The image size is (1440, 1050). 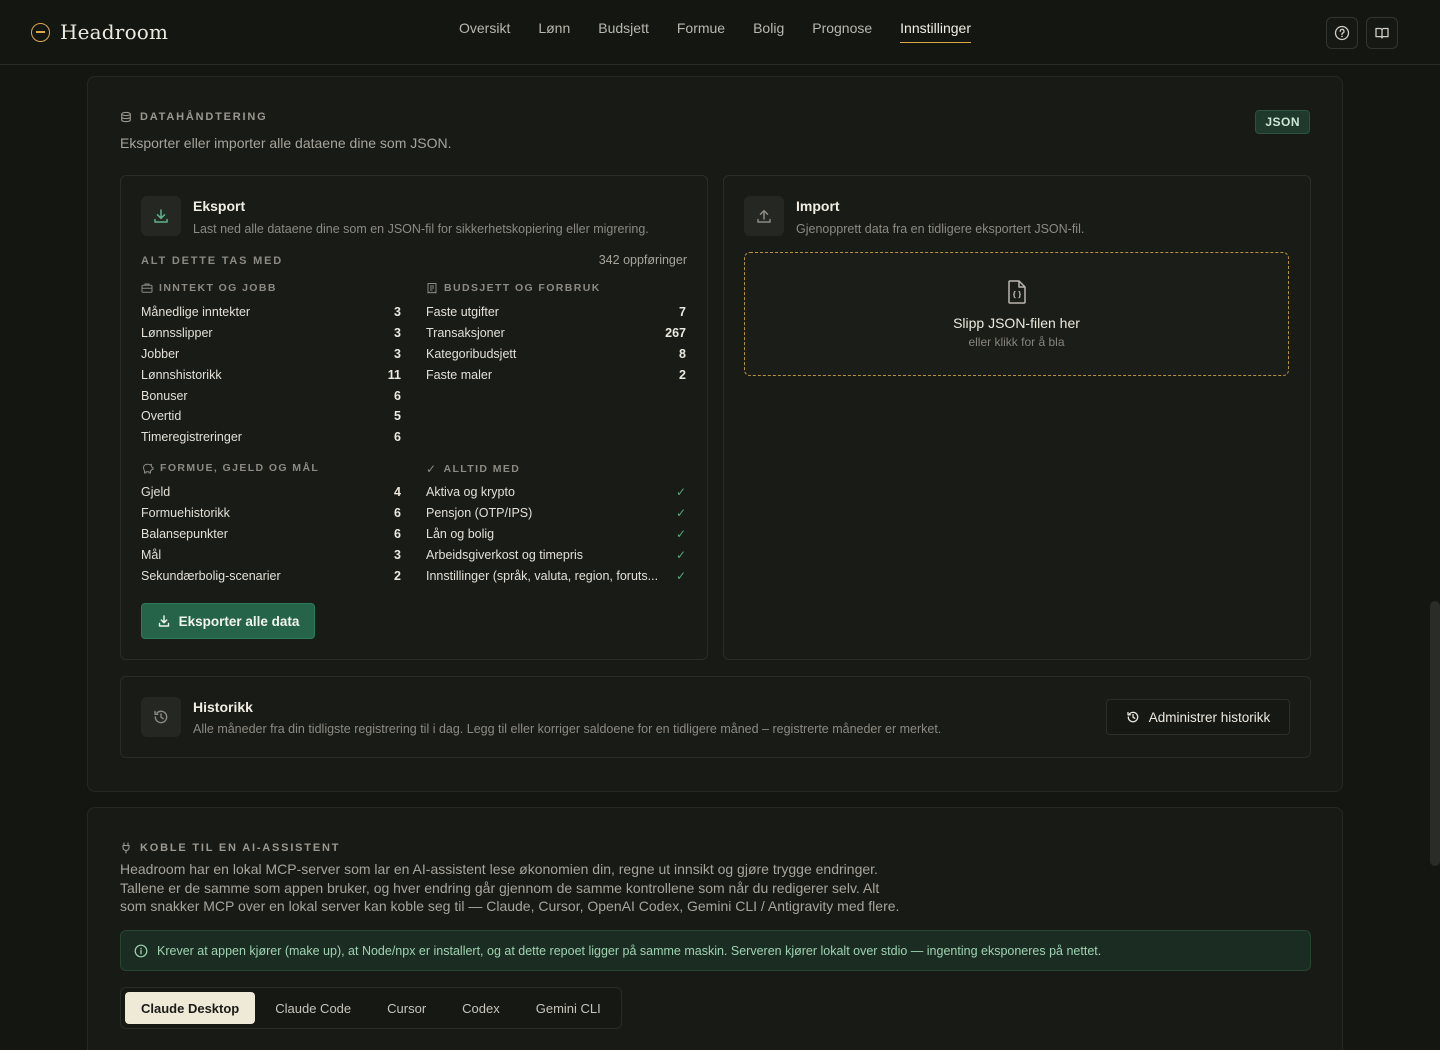 I want to click on group-wealth-head: Formue, gjeld og mål, so click(x=230, y=468).